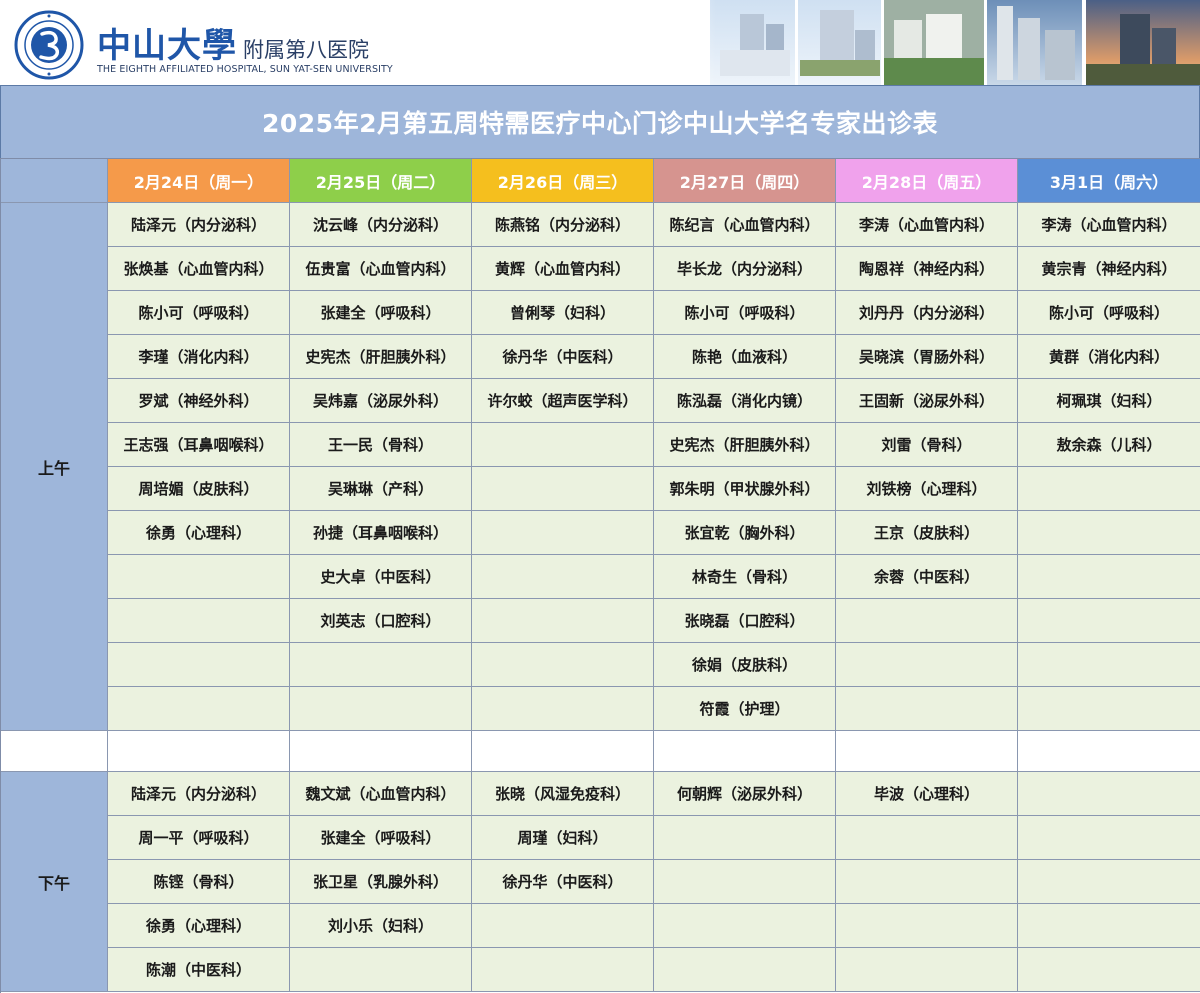  I want to click on doctor-entry: 敖余森（儿科）, so click(1109, 445).